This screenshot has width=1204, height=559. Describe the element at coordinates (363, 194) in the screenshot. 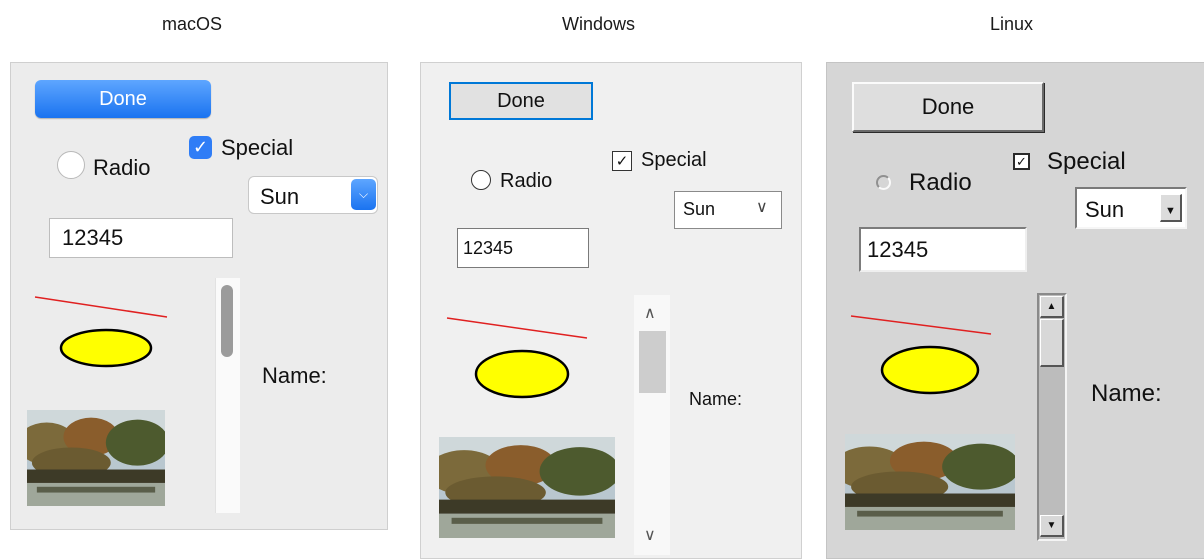

I see `chevron-down-icon: ⌵` at that location.